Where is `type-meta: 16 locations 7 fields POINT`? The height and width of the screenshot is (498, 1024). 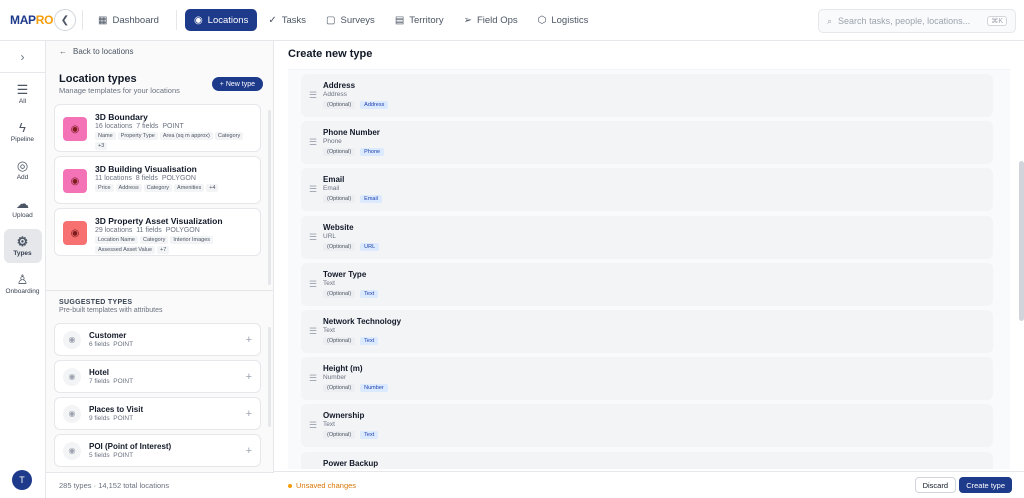 type-meta: 16 locations 7 fields POINT is located at coordinates (173, 126).